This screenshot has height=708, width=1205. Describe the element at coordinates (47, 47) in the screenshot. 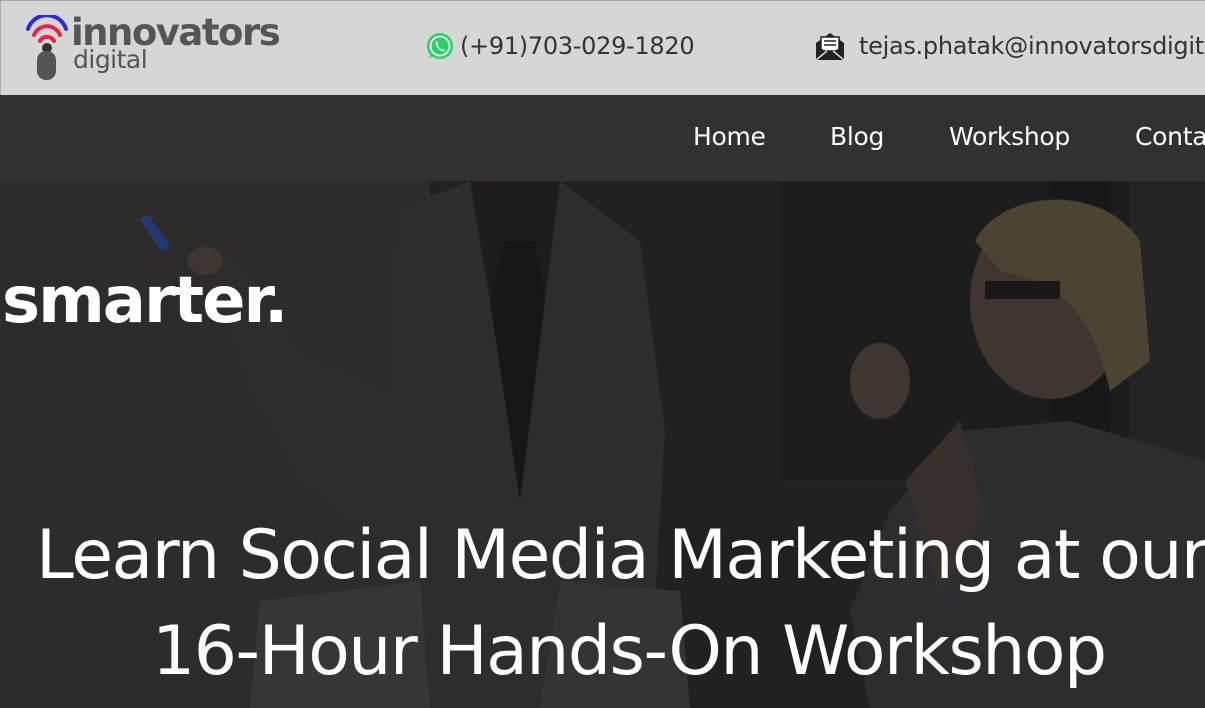

I see `wifi-signal-logo-icon` at that location.